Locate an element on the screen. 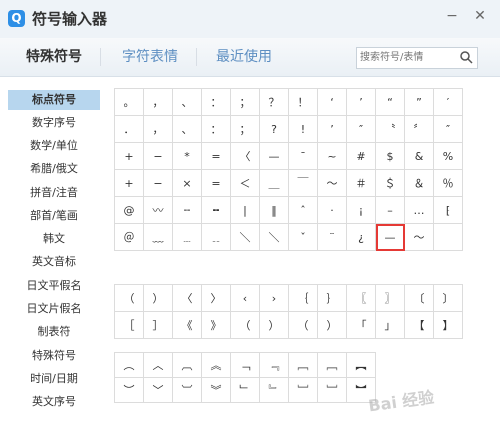  symbol-cell: ¡ is located at coordinates (361, 210).